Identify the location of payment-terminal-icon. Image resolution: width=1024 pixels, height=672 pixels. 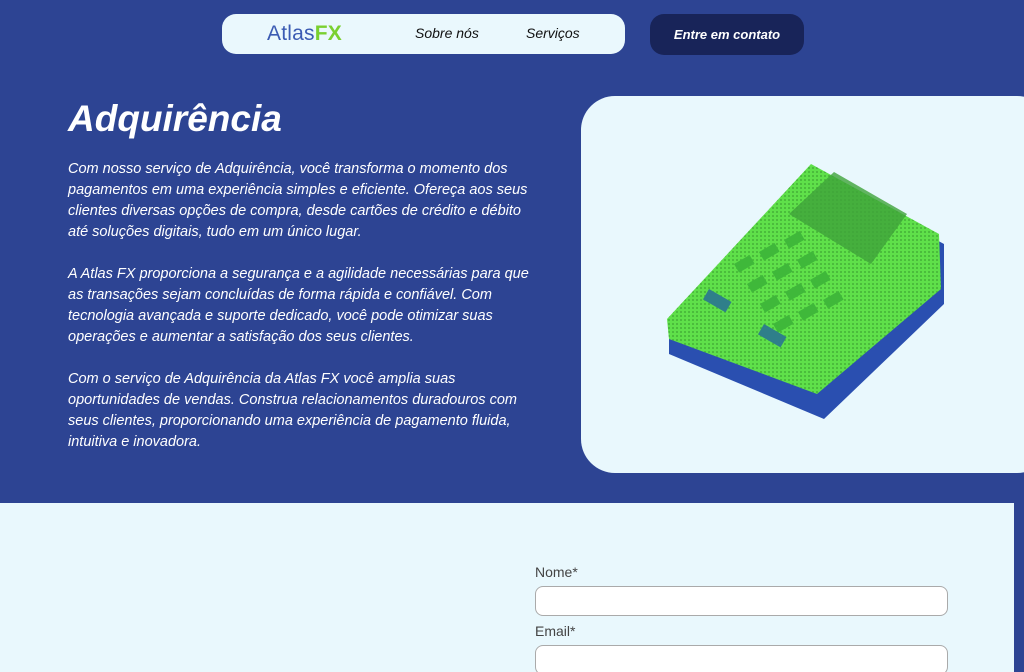
(805, 291).